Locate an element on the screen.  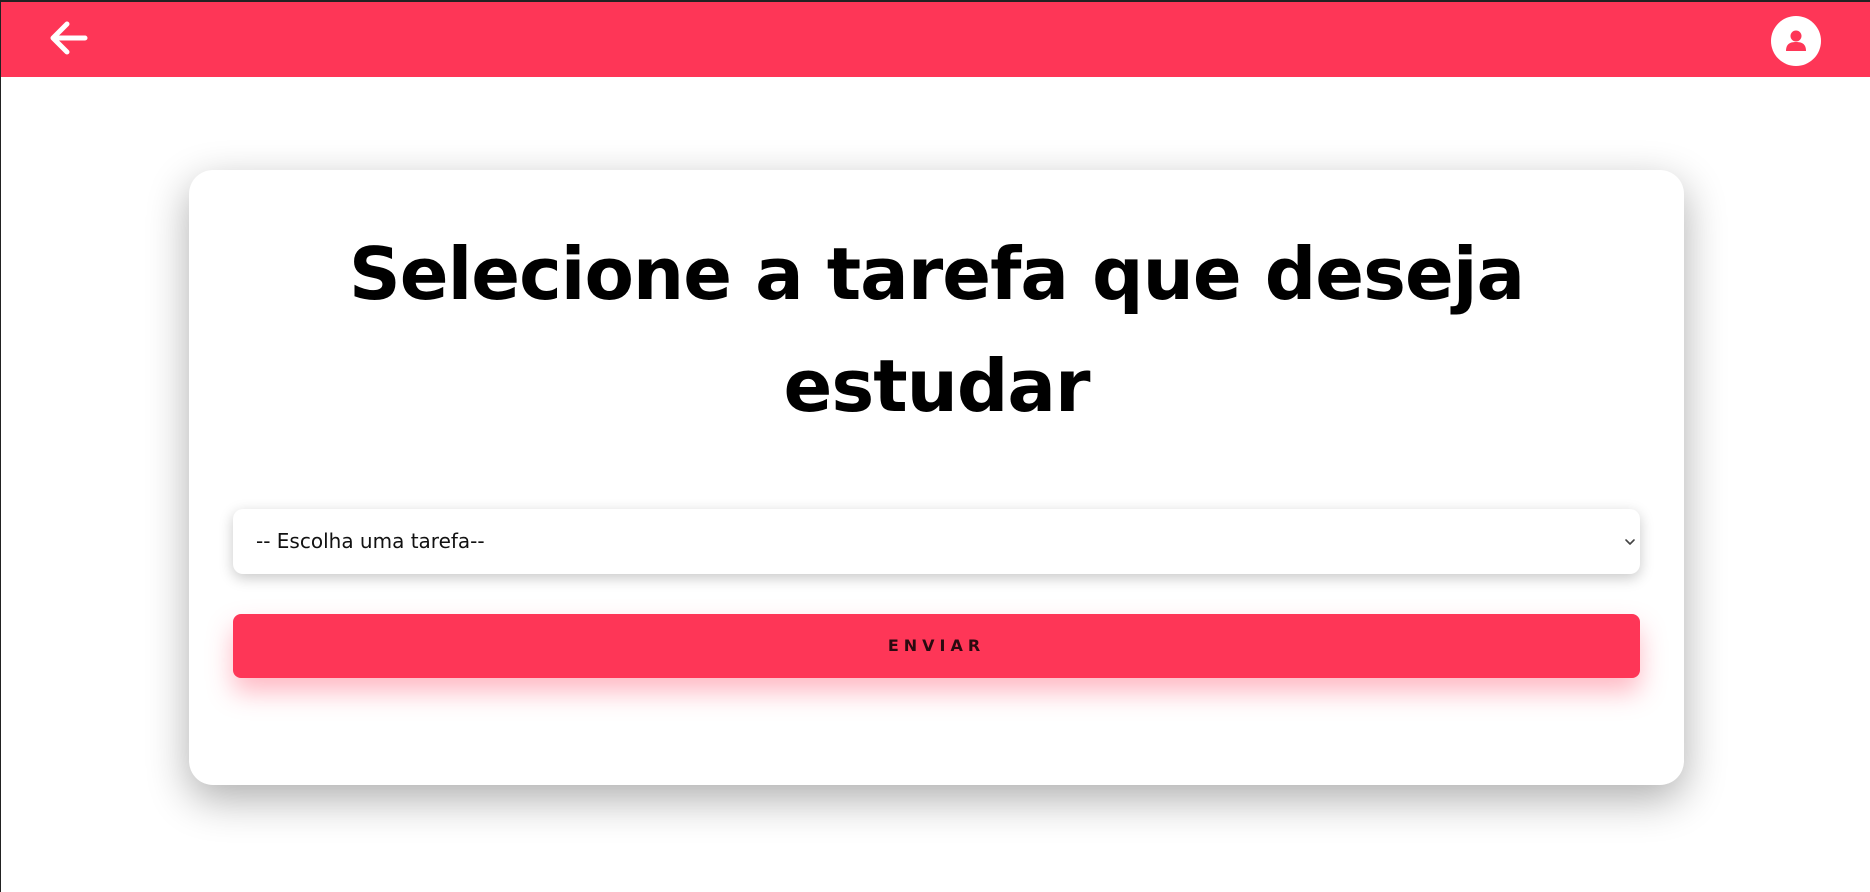
task-select: -- Escolha uma tarefa-- is located at coordinates (936, 541).